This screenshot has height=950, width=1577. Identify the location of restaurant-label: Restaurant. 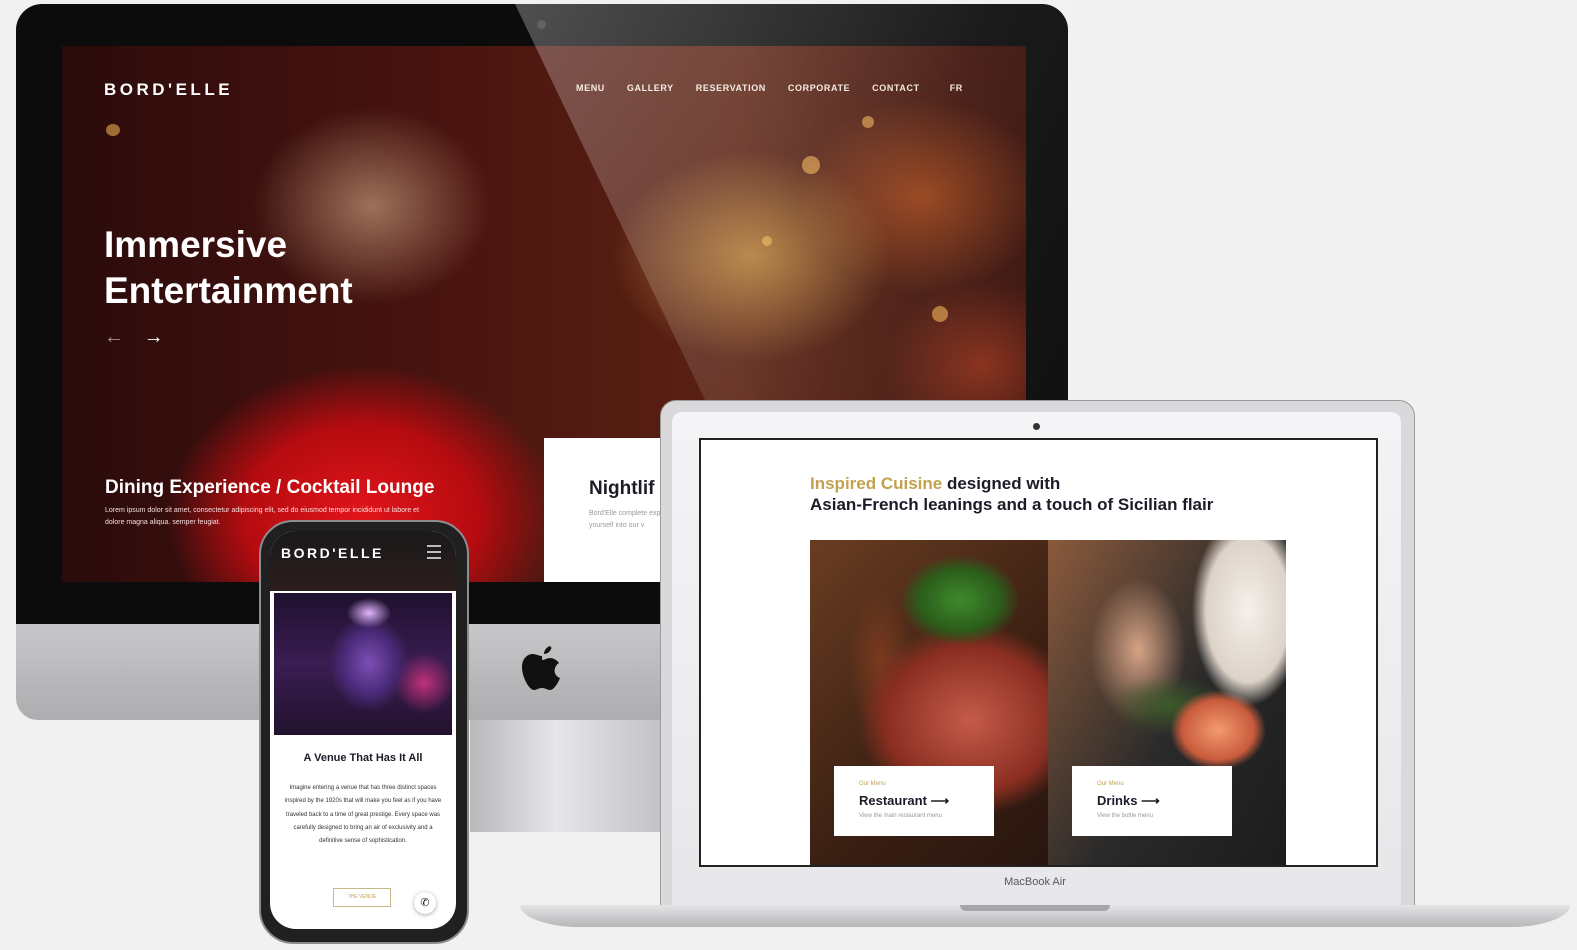
(893, 800).